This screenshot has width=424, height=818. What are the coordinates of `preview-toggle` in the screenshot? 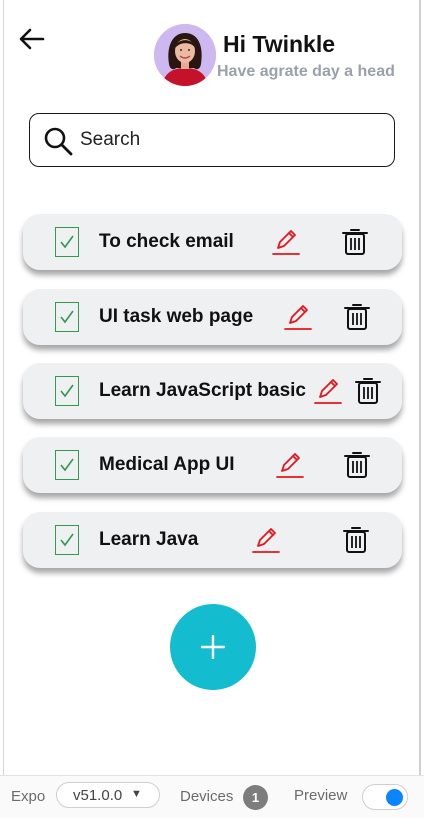 It's located at (385, 797).